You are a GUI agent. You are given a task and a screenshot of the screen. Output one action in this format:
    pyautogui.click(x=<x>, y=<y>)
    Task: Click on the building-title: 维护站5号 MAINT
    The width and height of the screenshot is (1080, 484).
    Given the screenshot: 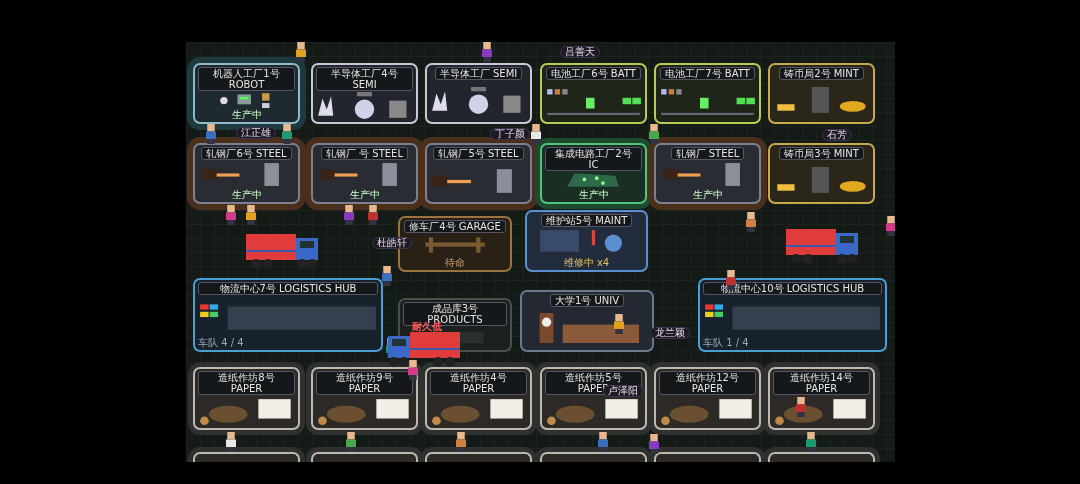 What is the action you would take?
    pyautogui.click(x=586, y=220)
    